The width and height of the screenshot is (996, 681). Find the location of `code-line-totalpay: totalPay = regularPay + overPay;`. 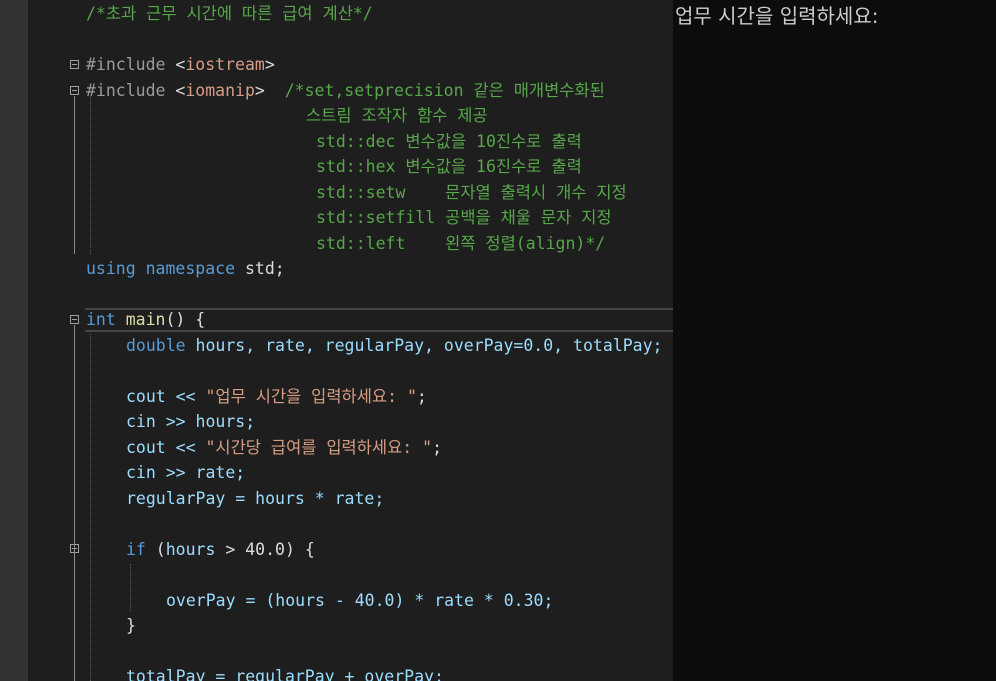

code-line-totalpay: totalPay = regularPay + overPay; is located at coordinates (285, 674).